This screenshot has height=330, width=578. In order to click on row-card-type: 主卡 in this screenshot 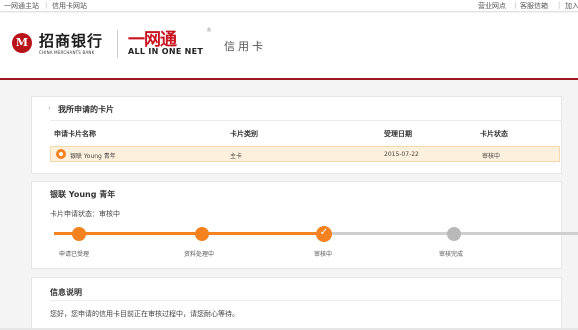, I will do `click(236, 156)`.